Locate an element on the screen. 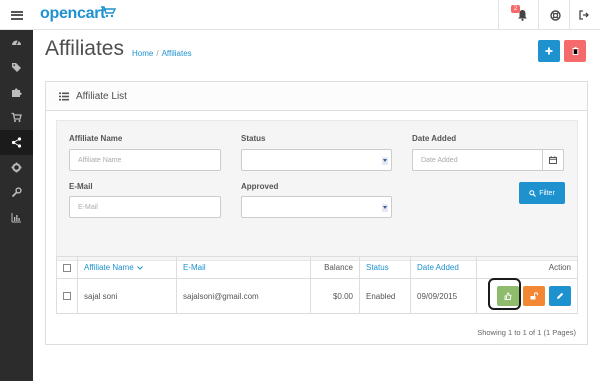 This screenshot has height=381, width=600. header-action-cell: Action is located at coordinates (527, 267).